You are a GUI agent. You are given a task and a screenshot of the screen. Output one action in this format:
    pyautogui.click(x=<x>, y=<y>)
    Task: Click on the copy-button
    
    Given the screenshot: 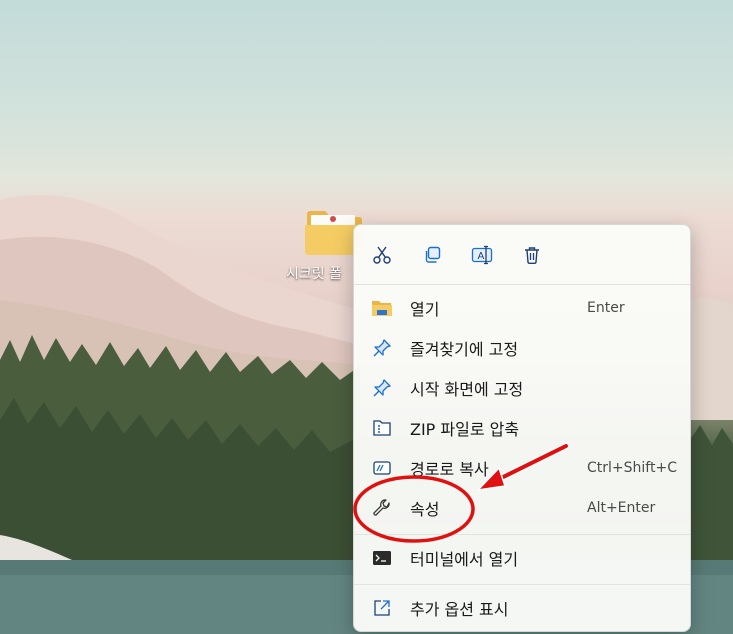 What is the action you would take?
    pyautogui.click(x=432, y=255)
    